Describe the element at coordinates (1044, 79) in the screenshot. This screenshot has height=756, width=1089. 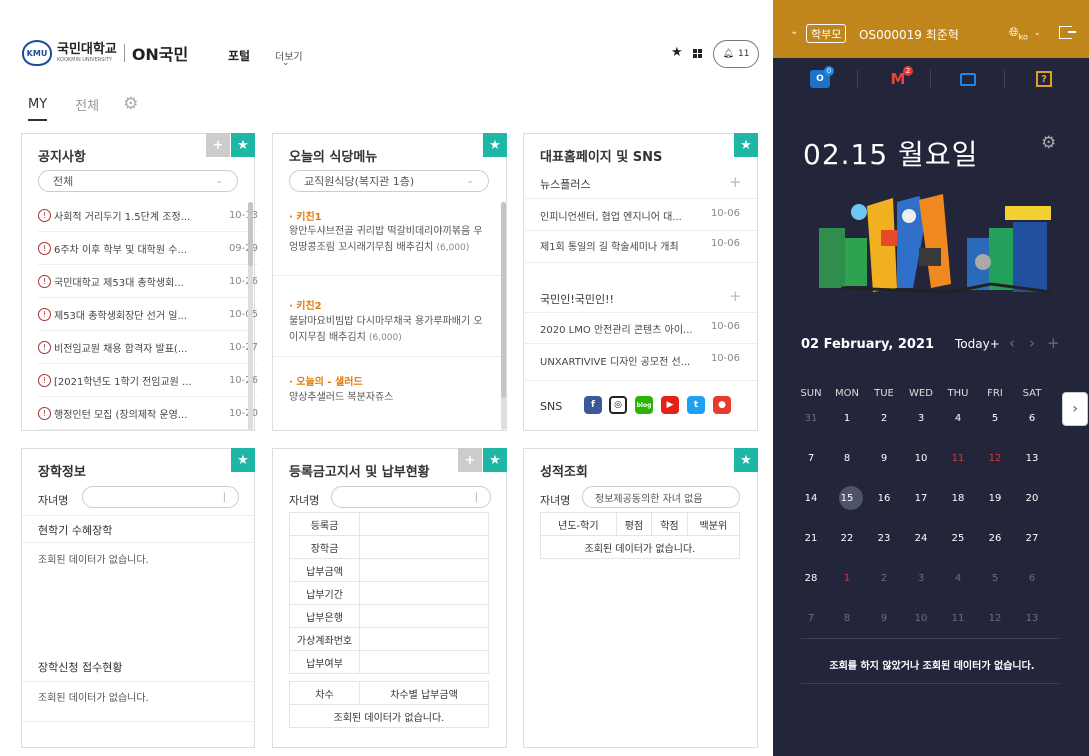
I see `help-icon: ?` at that location.